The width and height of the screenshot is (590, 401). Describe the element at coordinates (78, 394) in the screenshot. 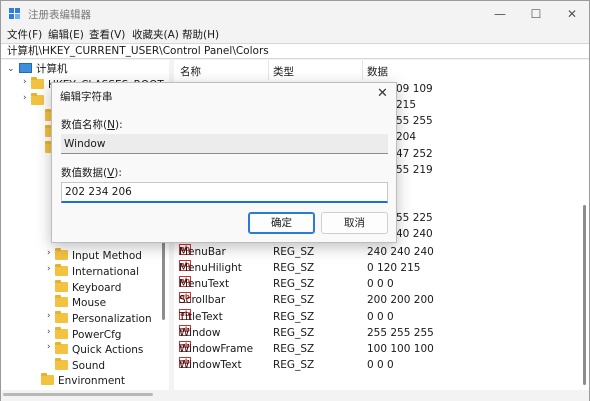

I see `tree-horizontal-scrollbar` at that location.